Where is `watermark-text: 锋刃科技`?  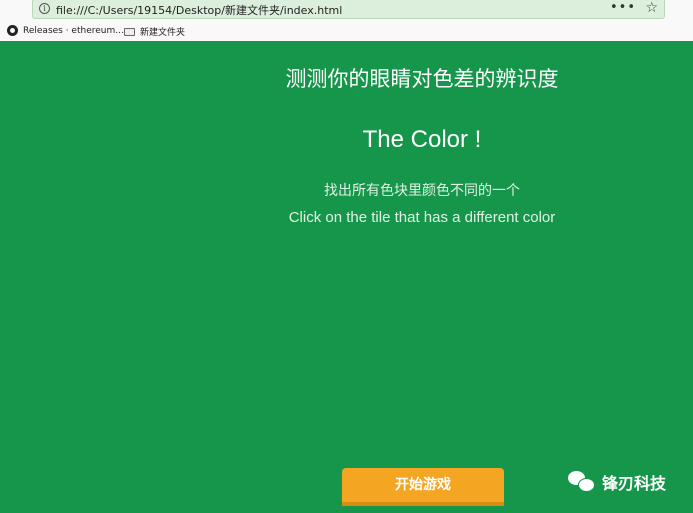
watermark-text: 锋刃科技 is located at coordinates (634, 483).